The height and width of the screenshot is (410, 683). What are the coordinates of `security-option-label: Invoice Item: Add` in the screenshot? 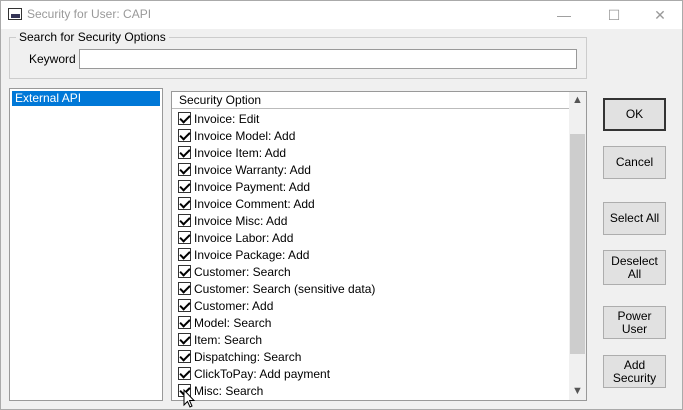 It's located at (240, 152).